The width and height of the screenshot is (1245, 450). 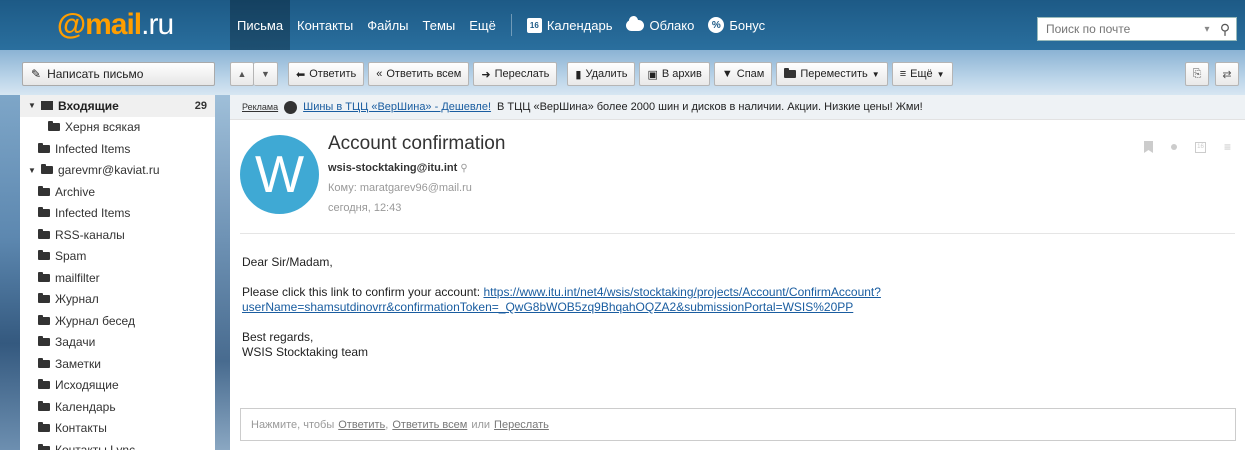 I want to click on sidebar-folder-item: Контакты Lync, so click(x=117, y=444).